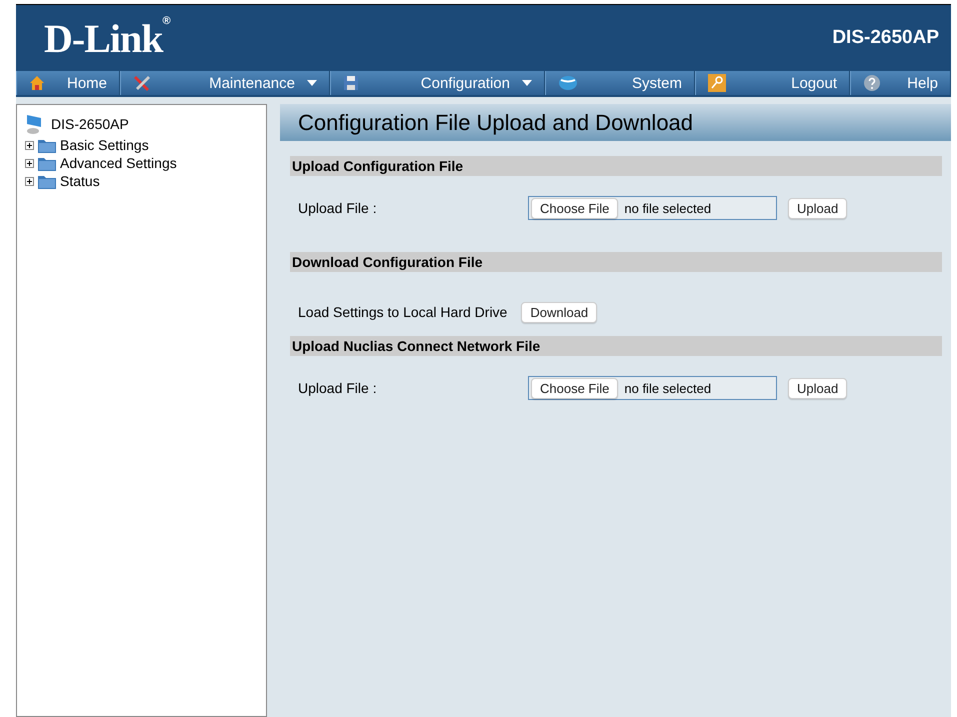 The height and width of the screenshot is (717, 957). Describe the element at coordinates (225, 83) in the screenshot. I see `nav-item: Maintenance` at that location.